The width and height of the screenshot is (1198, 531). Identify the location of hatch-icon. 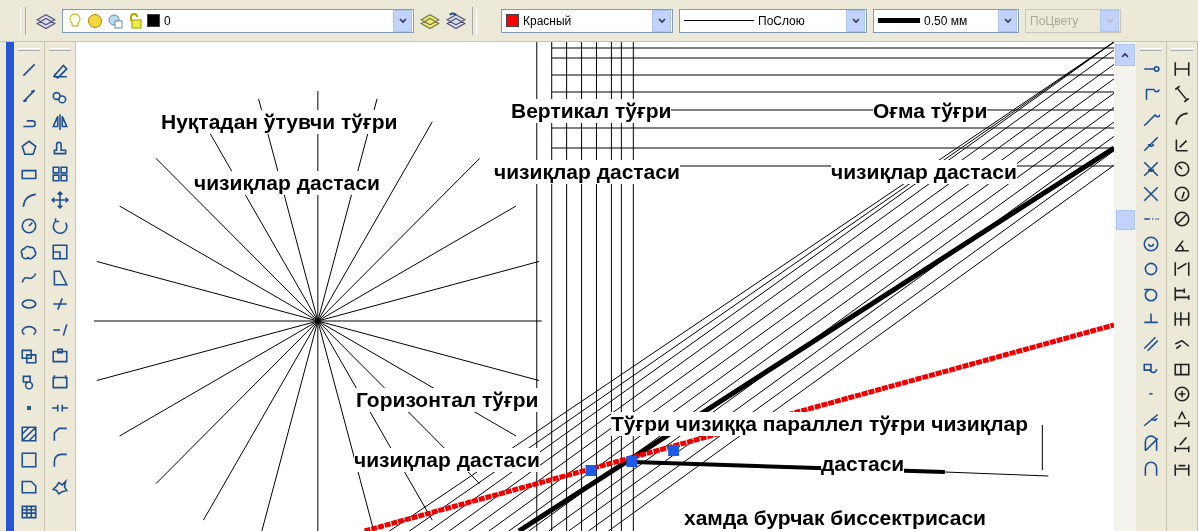
(29, 434).